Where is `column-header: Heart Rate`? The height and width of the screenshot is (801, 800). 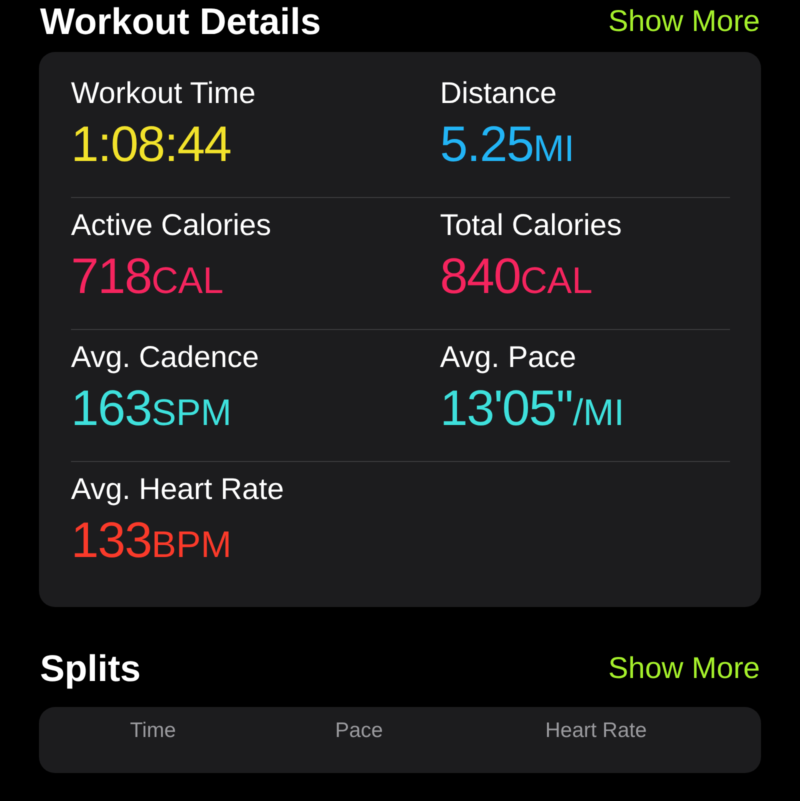 column-header: Heart Rate is located at coordinates (596, 731).